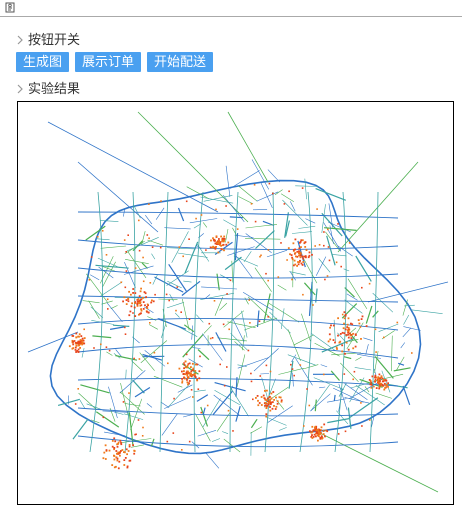 Image resolution: width=462 pixels, height=514 pixels. I want to click on generate-graph-button: 生成图, so click(43, 62).